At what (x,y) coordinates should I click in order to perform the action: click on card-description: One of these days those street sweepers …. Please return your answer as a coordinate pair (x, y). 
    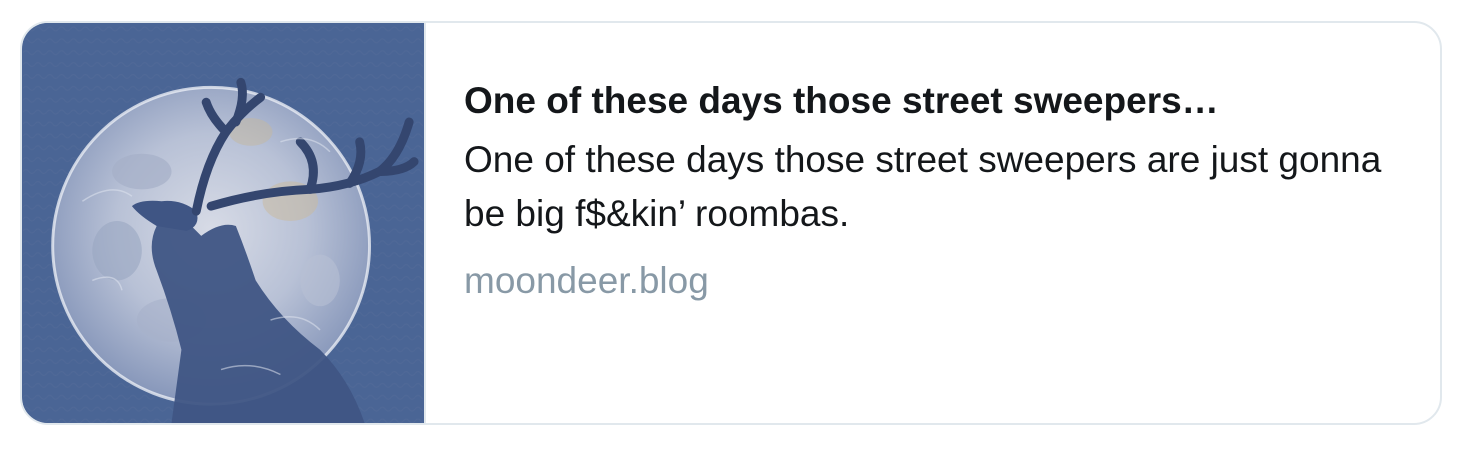
    Looking at the image, I should click on (923, 186).